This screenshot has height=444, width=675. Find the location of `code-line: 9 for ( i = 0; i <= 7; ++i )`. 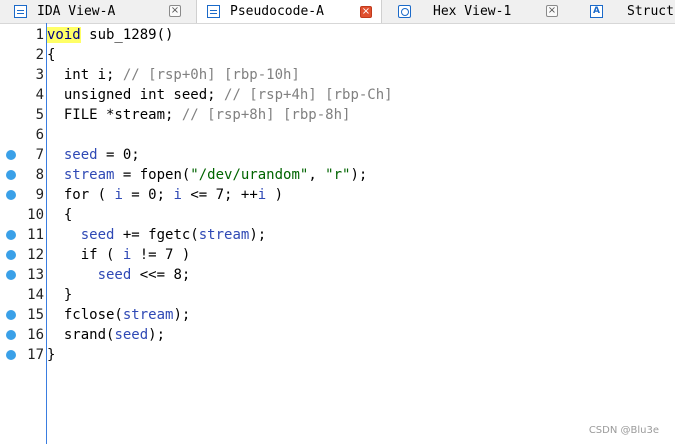

code-line: 9 for ( i = 0; i <= 7; ++i ) is located at coordinates (337, 195).